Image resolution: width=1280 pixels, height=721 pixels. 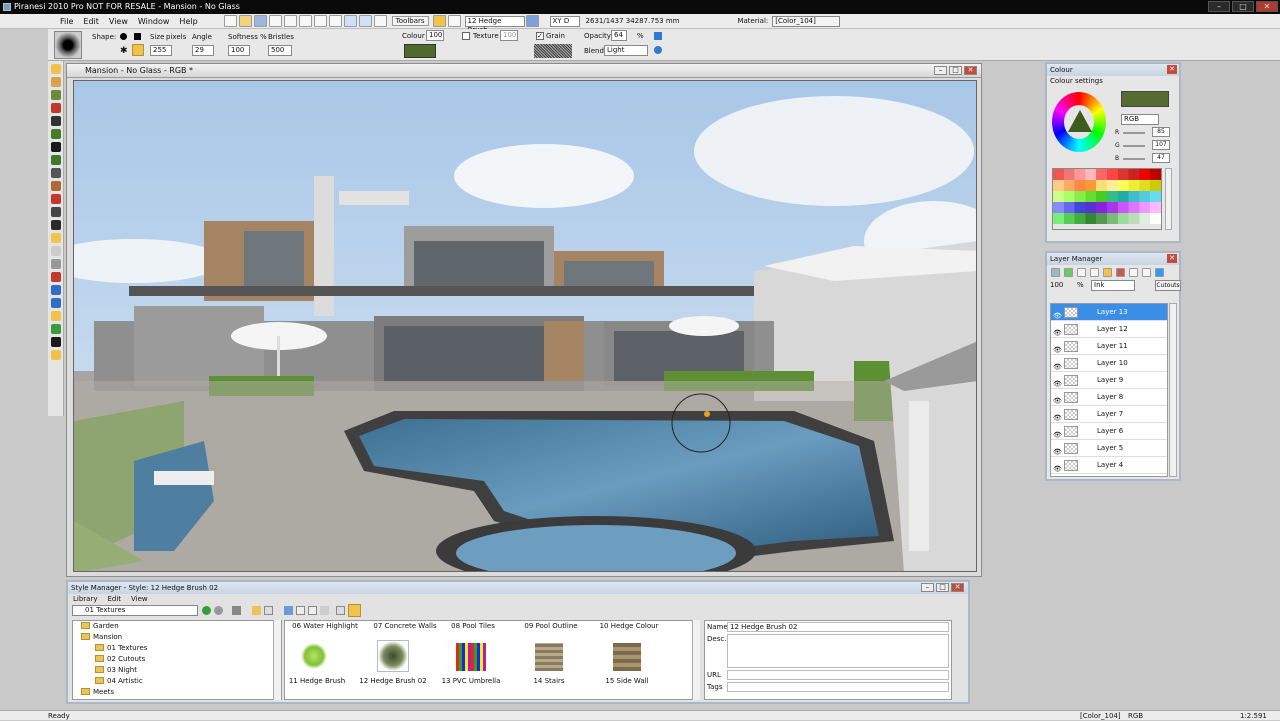 What do you see at coordinates (203, 50) in the screenshot?
I see `angle-field: 29` at bounding box center [203, 50].